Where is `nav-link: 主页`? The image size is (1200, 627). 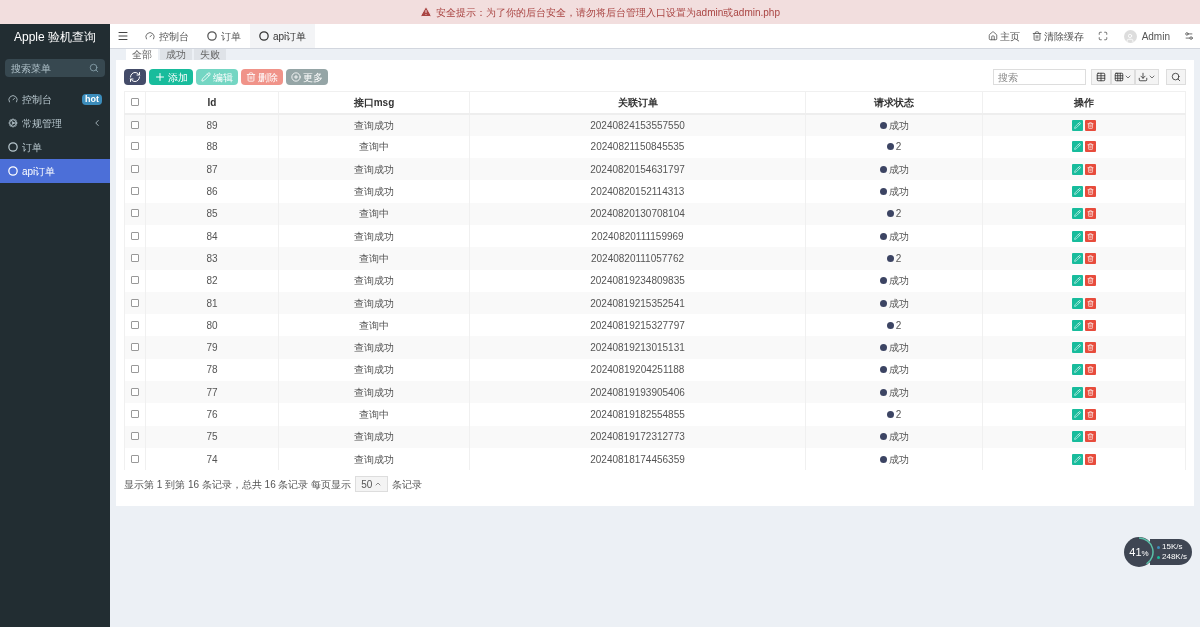 nav-link: 主页 is located at coordinates (1003, 36).